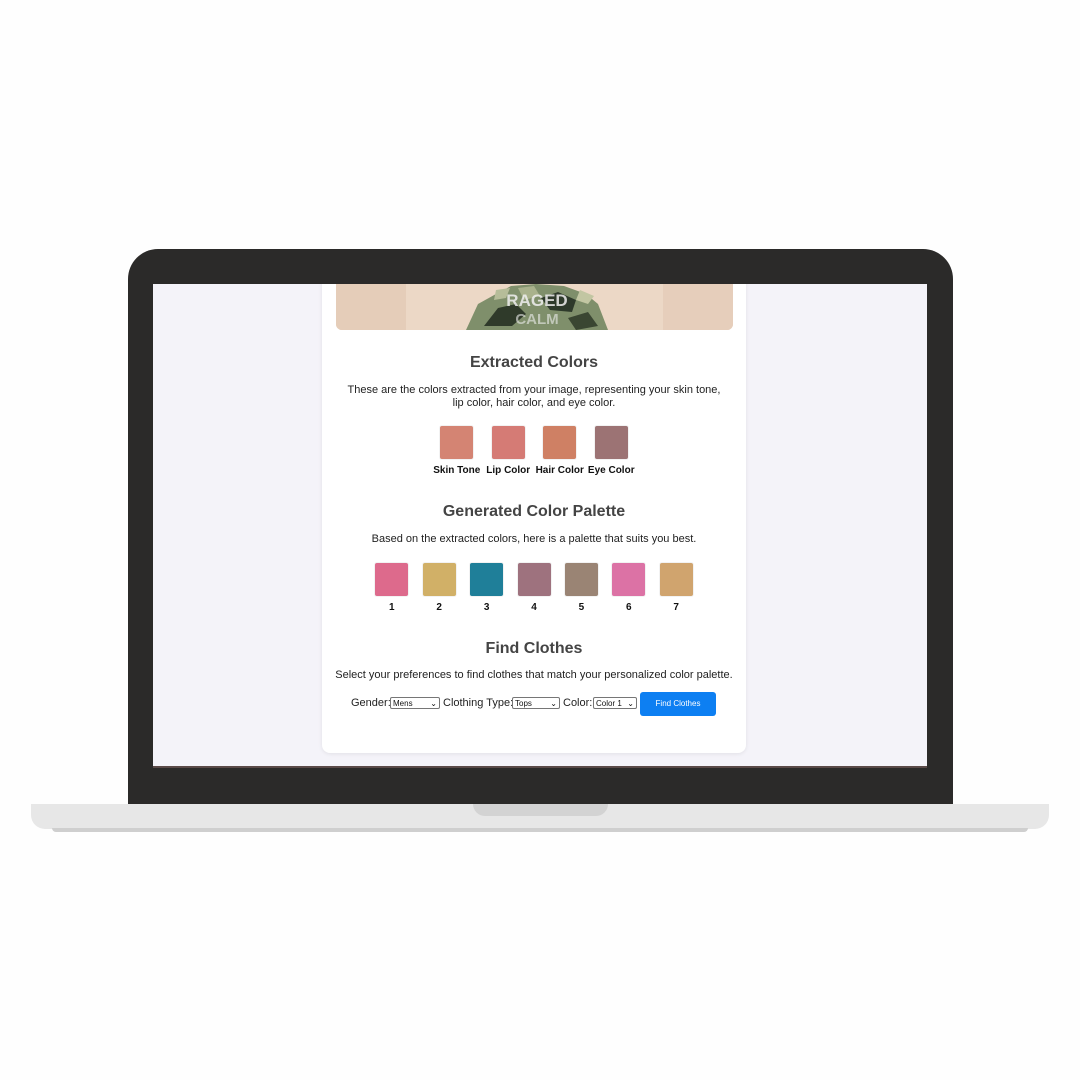 The image size is (1080, 1080). Describe the element at coordinates (676, 607) in the screenshot. I see `palette-color-label: 7` at that location.